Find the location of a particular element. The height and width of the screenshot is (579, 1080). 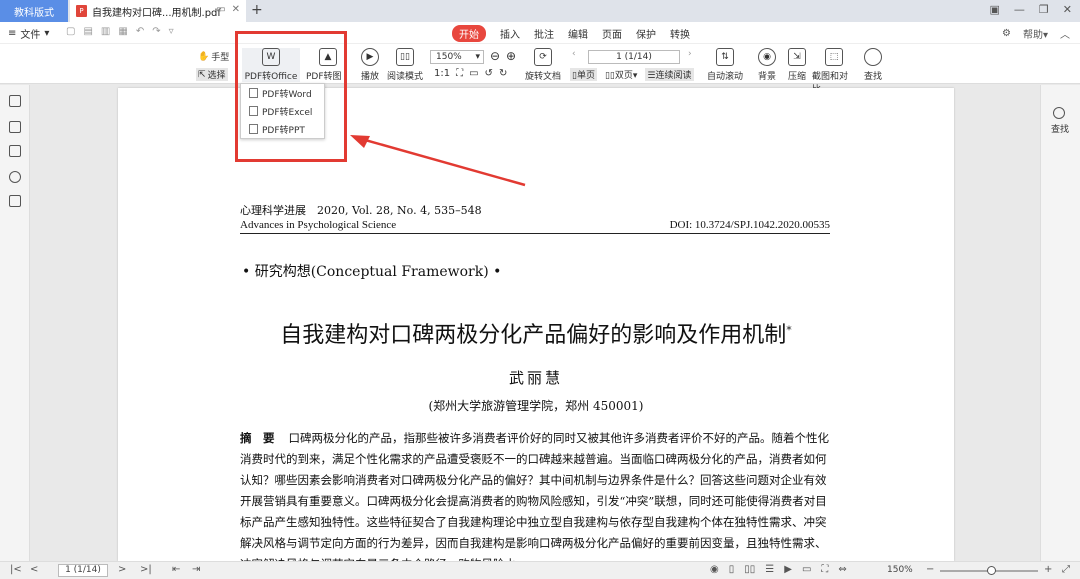

window-pop-icon: ▭ is located at coordinates (220, 9).